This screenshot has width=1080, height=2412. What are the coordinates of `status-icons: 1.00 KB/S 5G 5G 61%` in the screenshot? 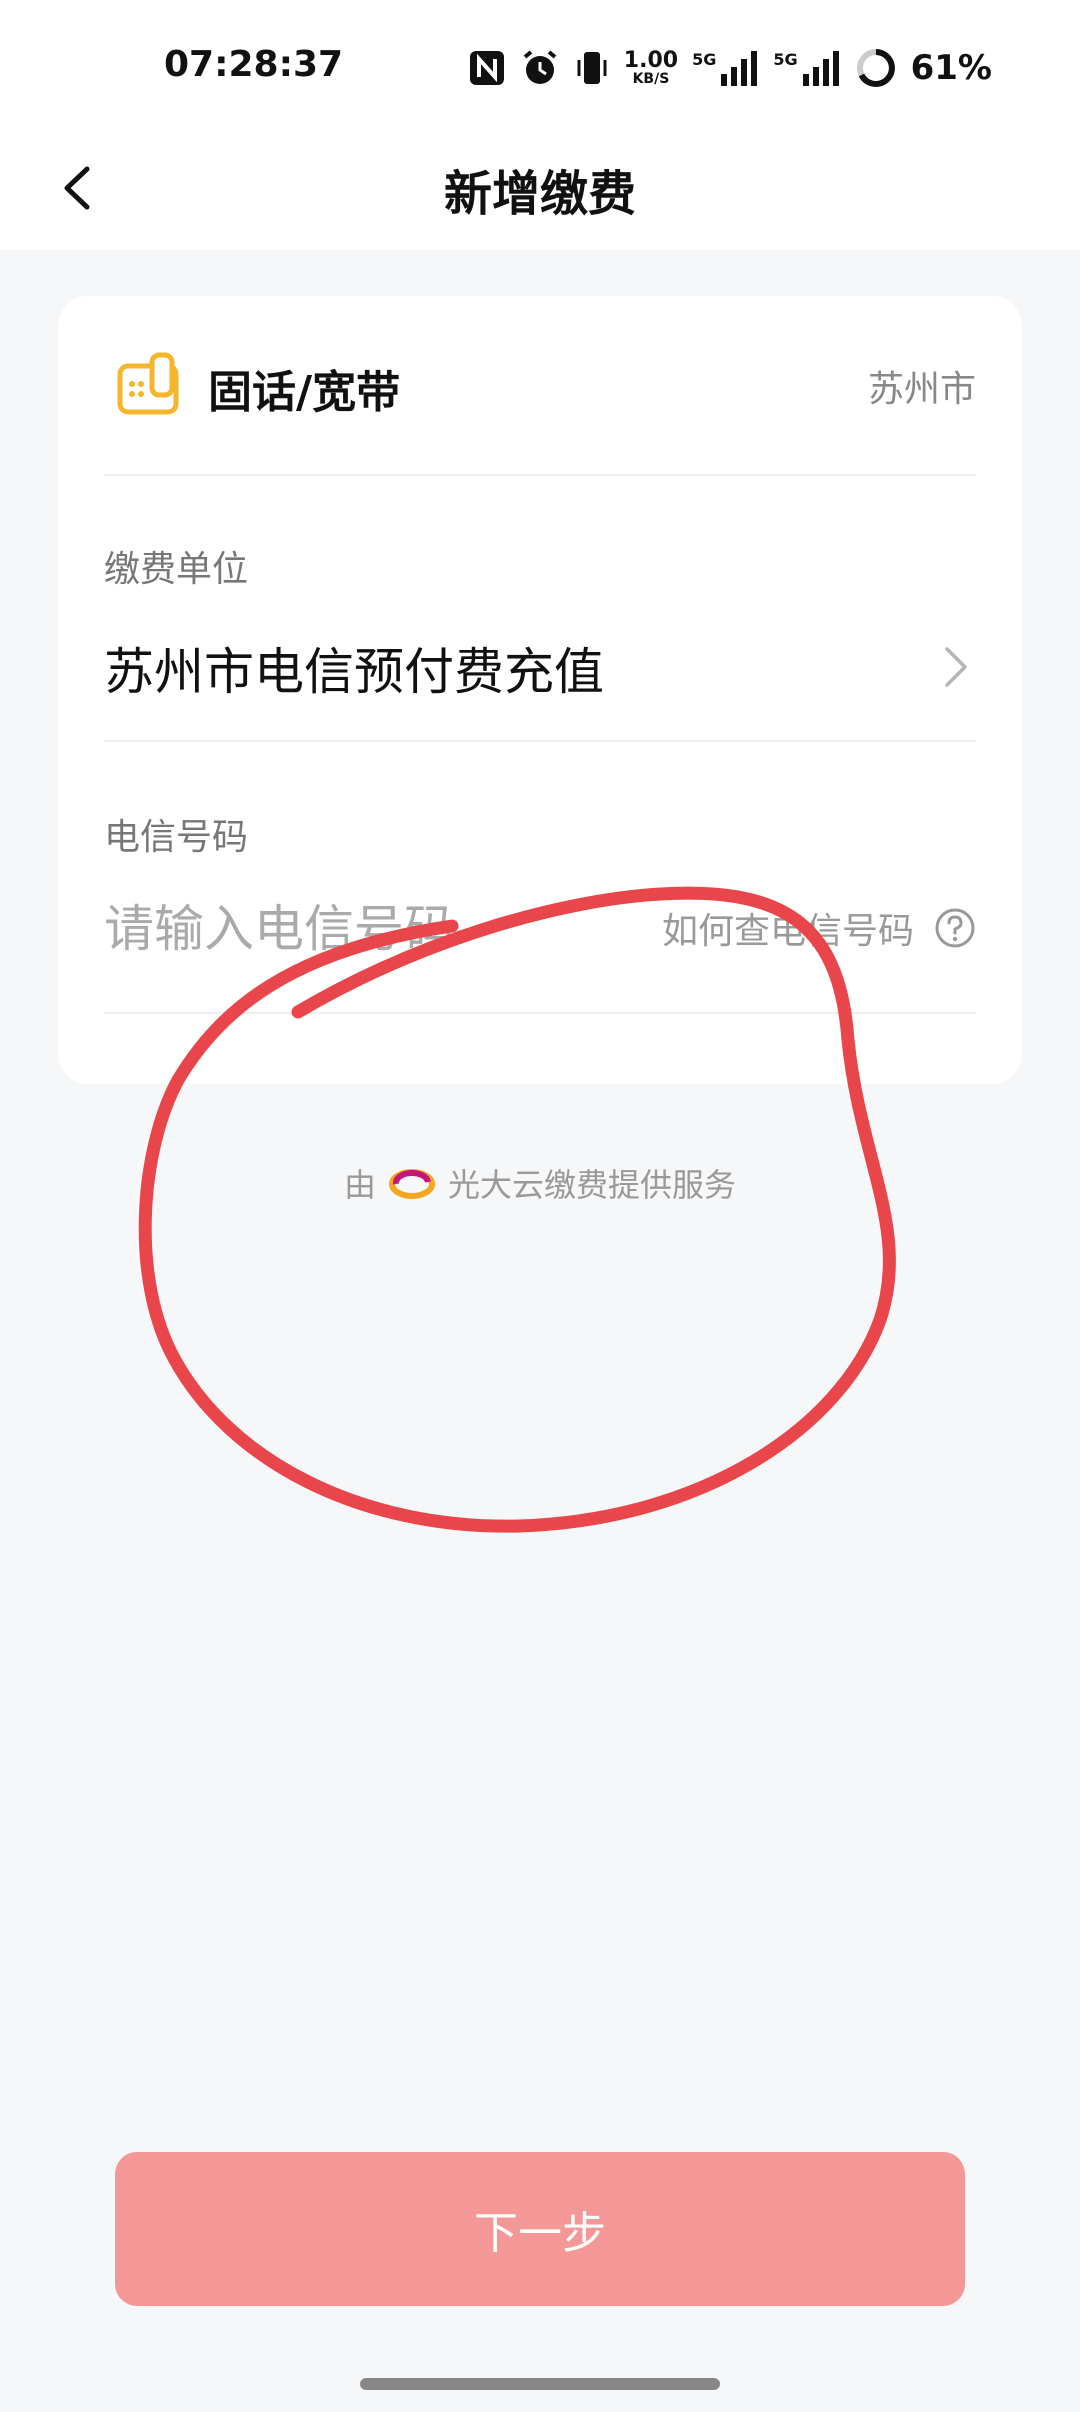 It's located at (730, 68).